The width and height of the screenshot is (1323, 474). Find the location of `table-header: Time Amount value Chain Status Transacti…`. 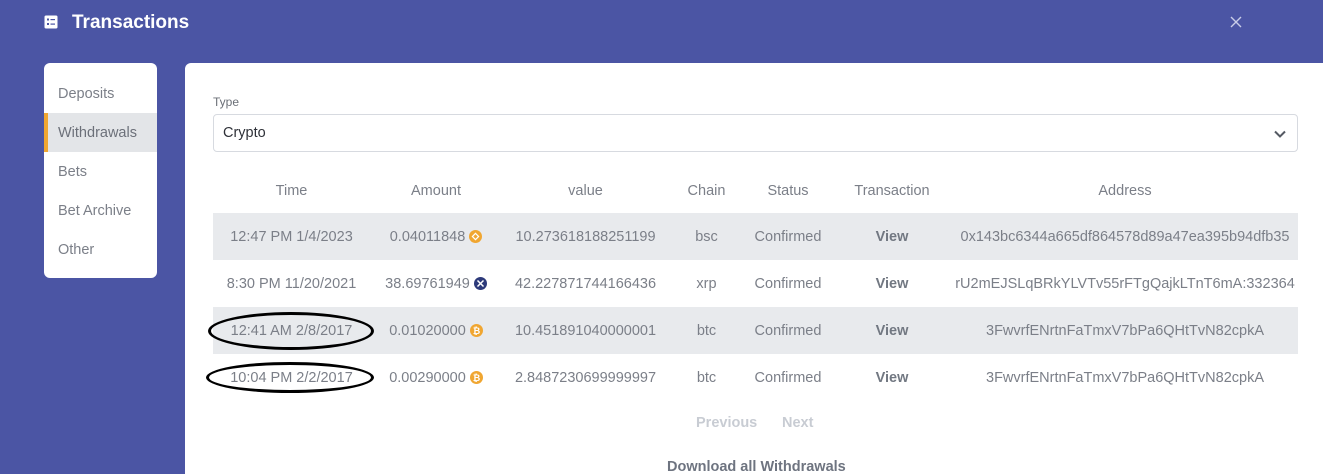

table-header: Time Amount value Chain Status Transacti… is located at coordinates (755, 190).